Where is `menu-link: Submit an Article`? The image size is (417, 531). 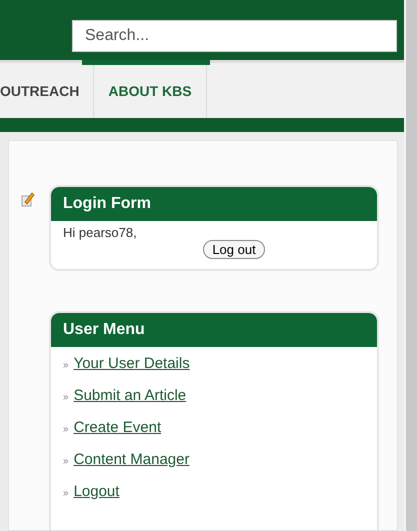
menu-link: Submit an Article is located at coordinates (130, 395).